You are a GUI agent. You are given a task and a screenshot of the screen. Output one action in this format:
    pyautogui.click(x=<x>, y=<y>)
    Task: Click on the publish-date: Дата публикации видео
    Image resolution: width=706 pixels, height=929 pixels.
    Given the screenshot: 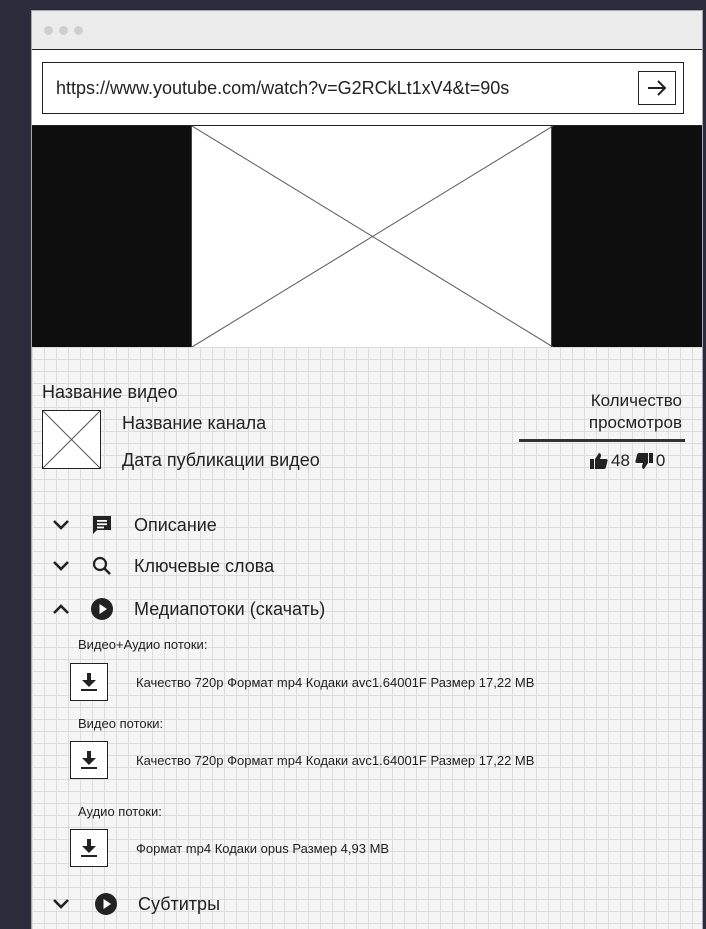 What is the action you would take?
    pyautogui.click(x=221, y=460)
    